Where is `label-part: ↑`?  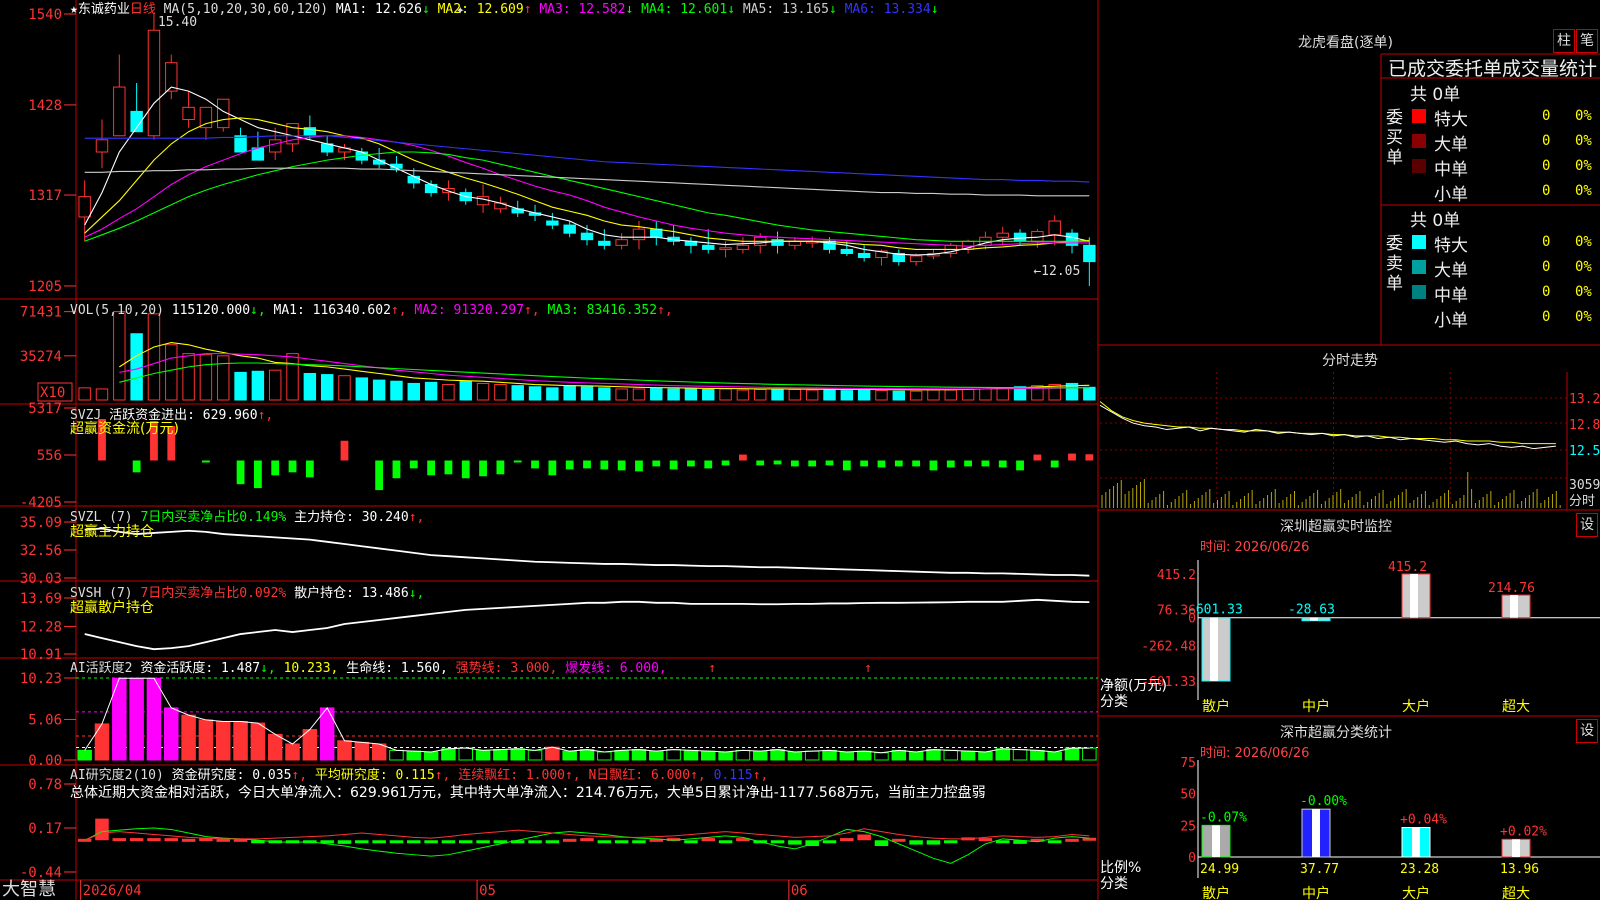 label-part: ↑ is located at coordinates (532, 9).